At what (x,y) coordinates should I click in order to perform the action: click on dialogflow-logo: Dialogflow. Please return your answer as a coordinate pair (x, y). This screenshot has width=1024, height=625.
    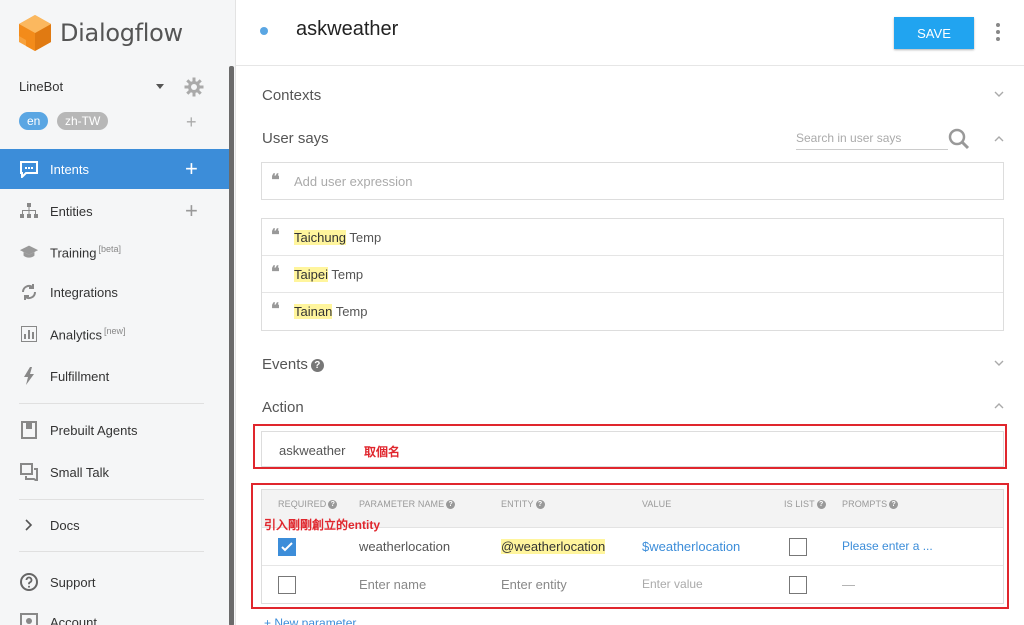
    Looking at the image, I should click on (100, 33).